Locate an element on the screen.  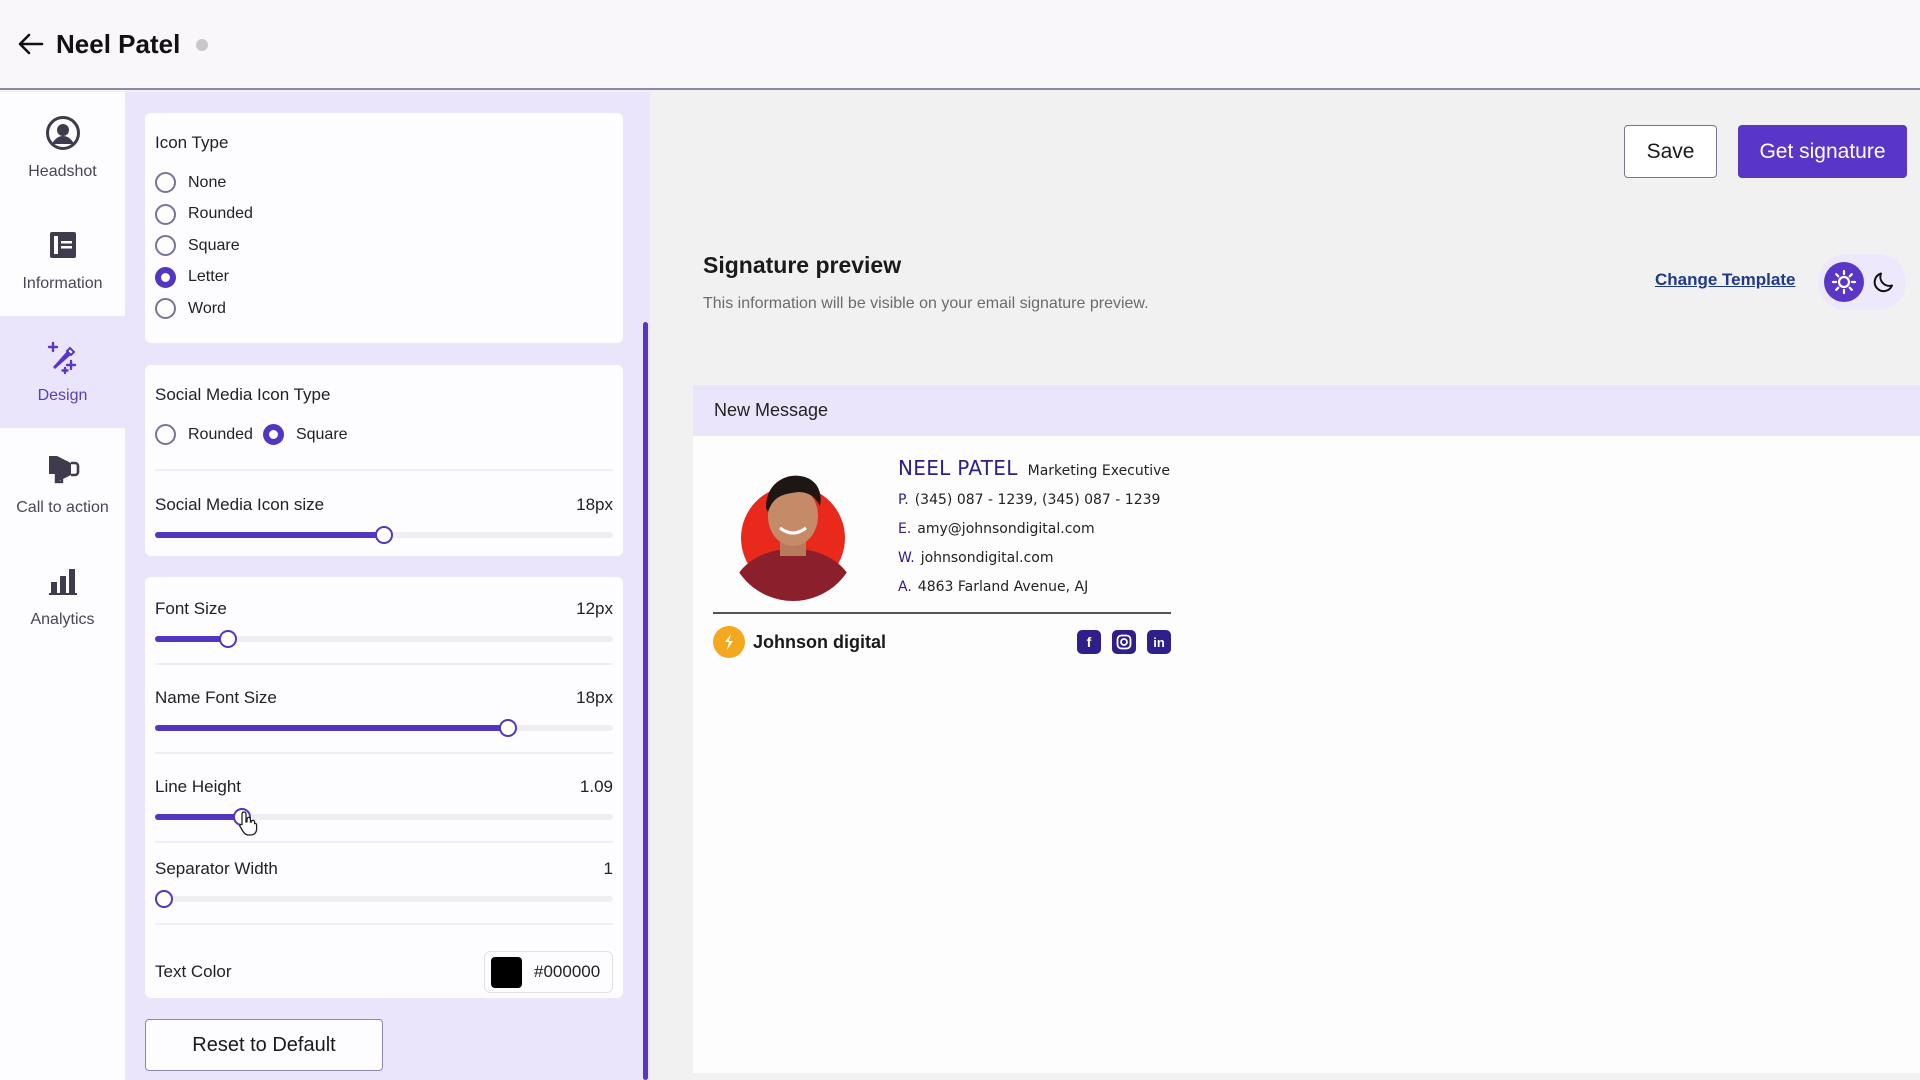
website-value: johnsondigital.com is located at coordinates (987, 558).